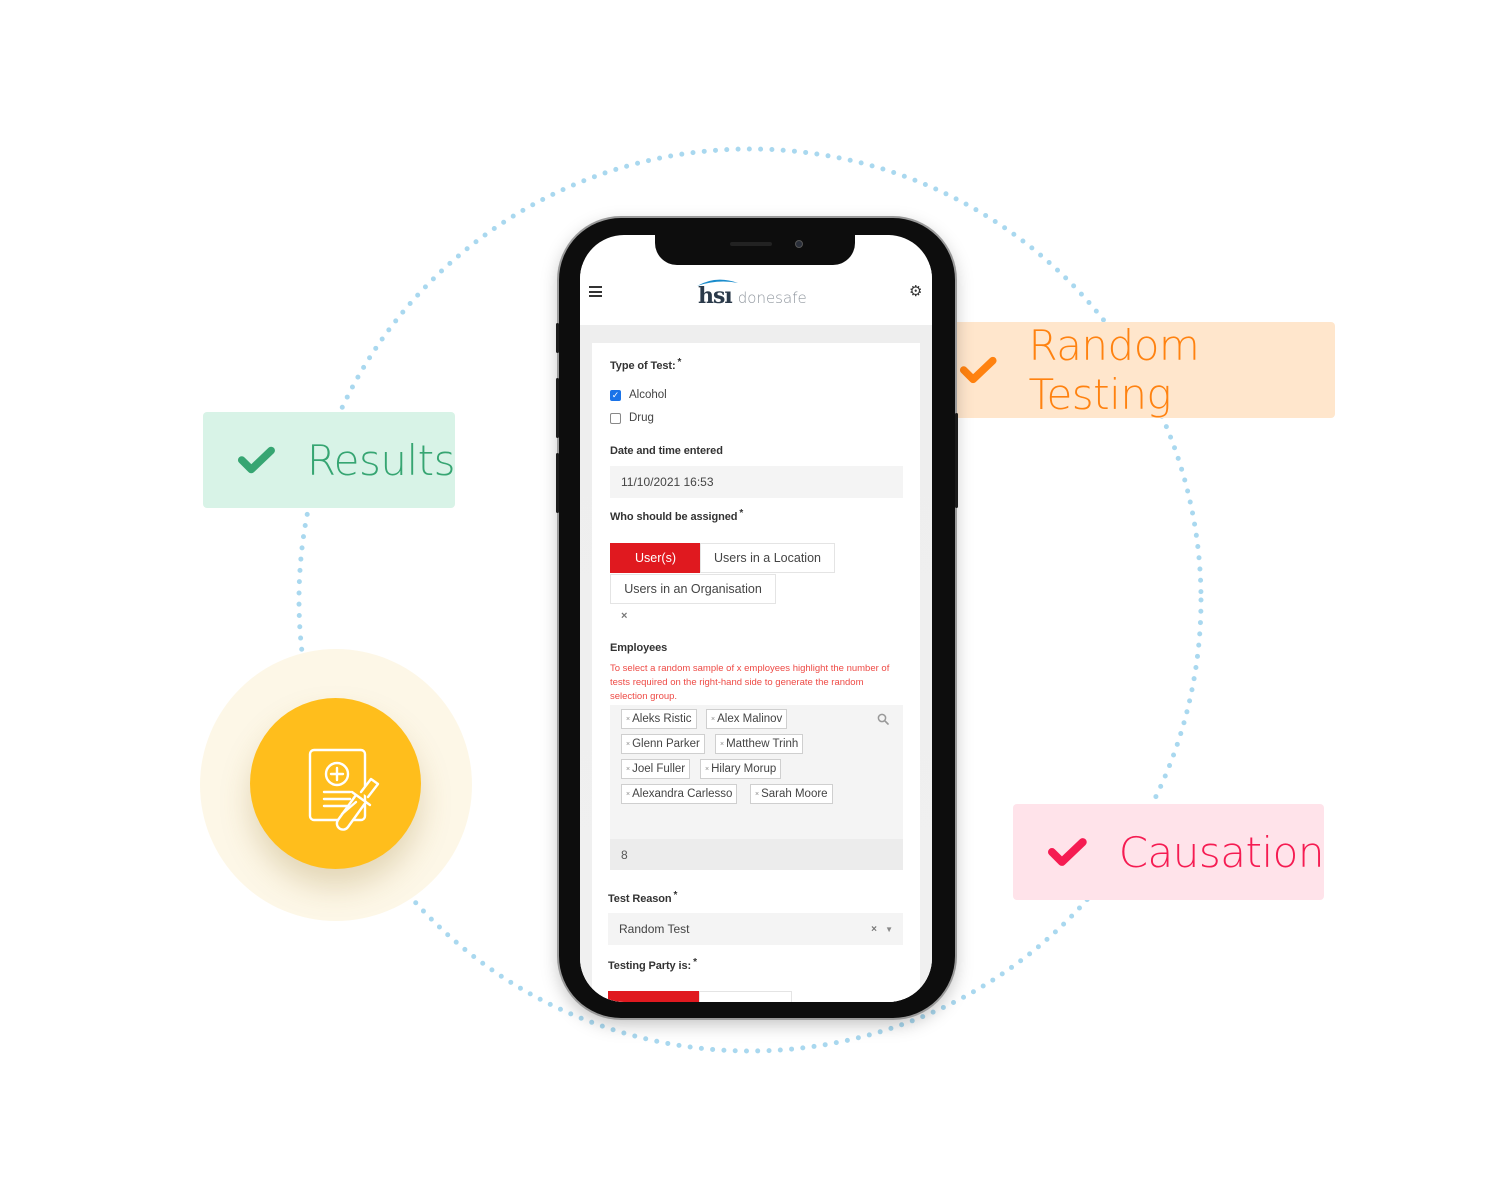  I want to click on drug-checkbox-row: Drug, so click(632, 418).